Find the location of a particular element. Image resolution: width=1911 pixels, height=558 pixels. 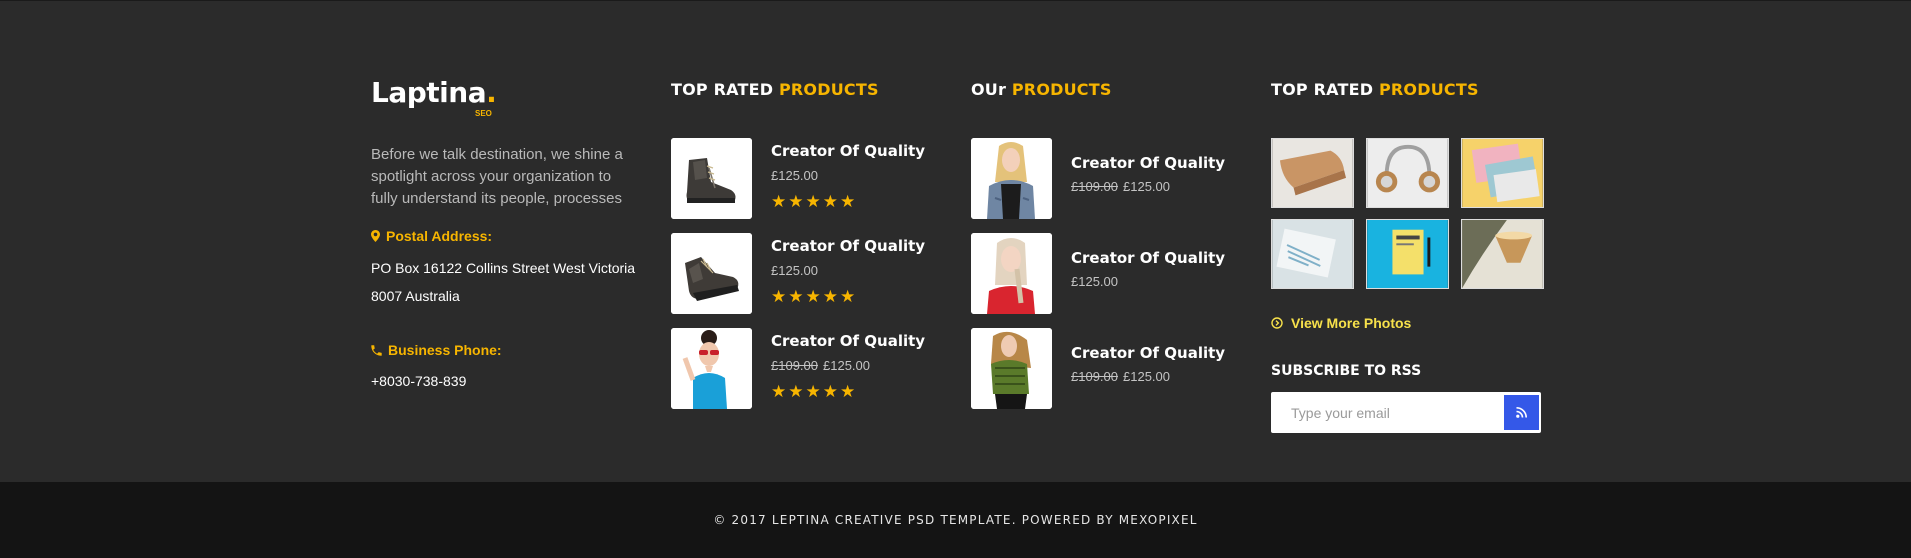

business-phone-label: Business Phone: is located at coordinates (436, 350).